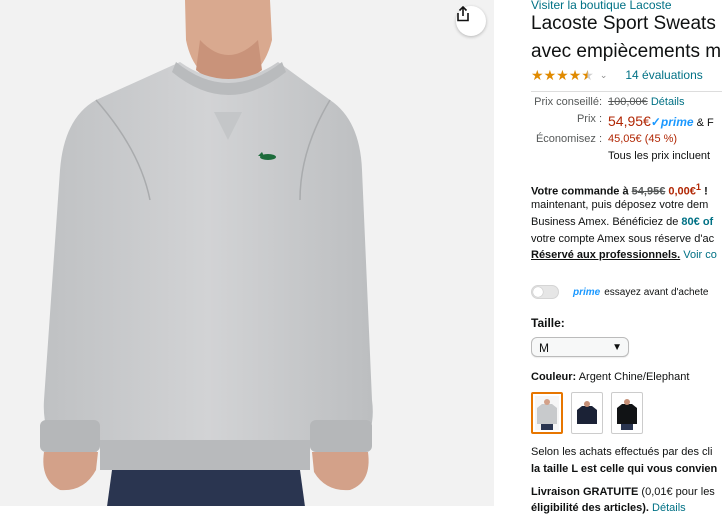  What do you see at coordinates (704, 191) in the screenshot?
I see `order-suffix: !` at bounding box center [704, 191].